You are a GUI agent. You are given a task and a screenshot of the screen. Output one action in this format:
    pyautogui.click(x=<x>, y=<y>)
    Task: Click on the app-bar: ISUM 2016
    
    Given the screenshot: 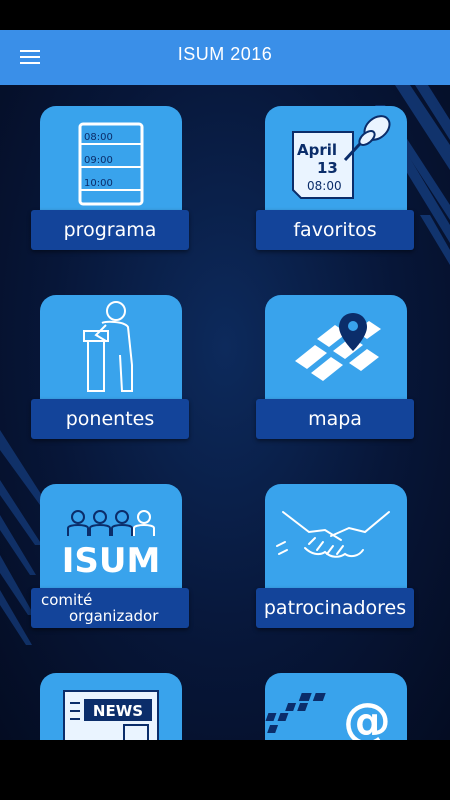 What is the action you would take?
    pyautogui.click(x=225, y=57)
    